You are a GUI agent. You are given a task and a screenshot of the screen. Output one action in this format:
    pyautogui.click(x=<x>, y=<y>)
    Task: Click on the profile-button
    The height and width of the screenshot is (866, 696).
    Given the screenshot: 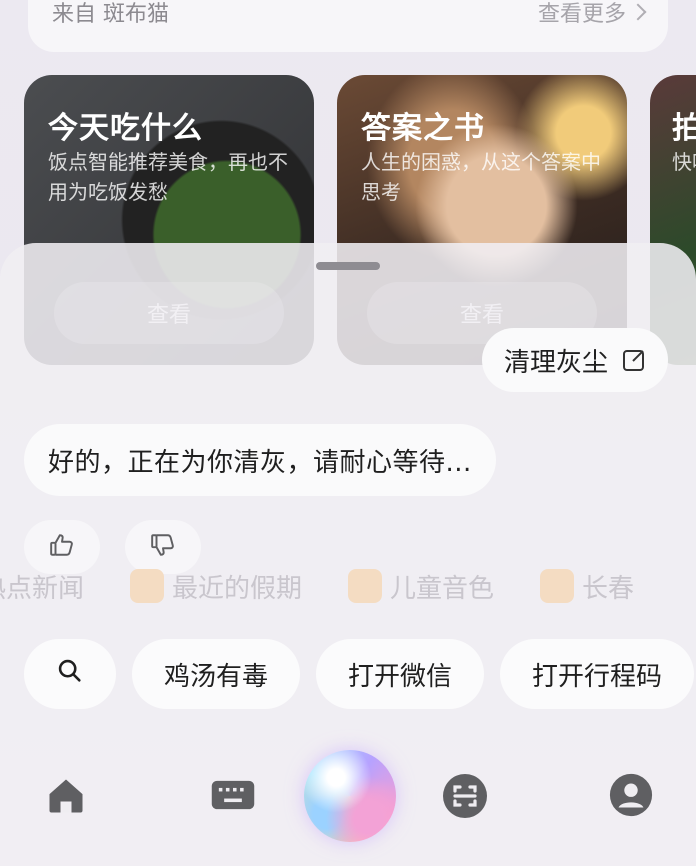 What is the action you would take?
    pyautogui.click(x=631, y=797)
    